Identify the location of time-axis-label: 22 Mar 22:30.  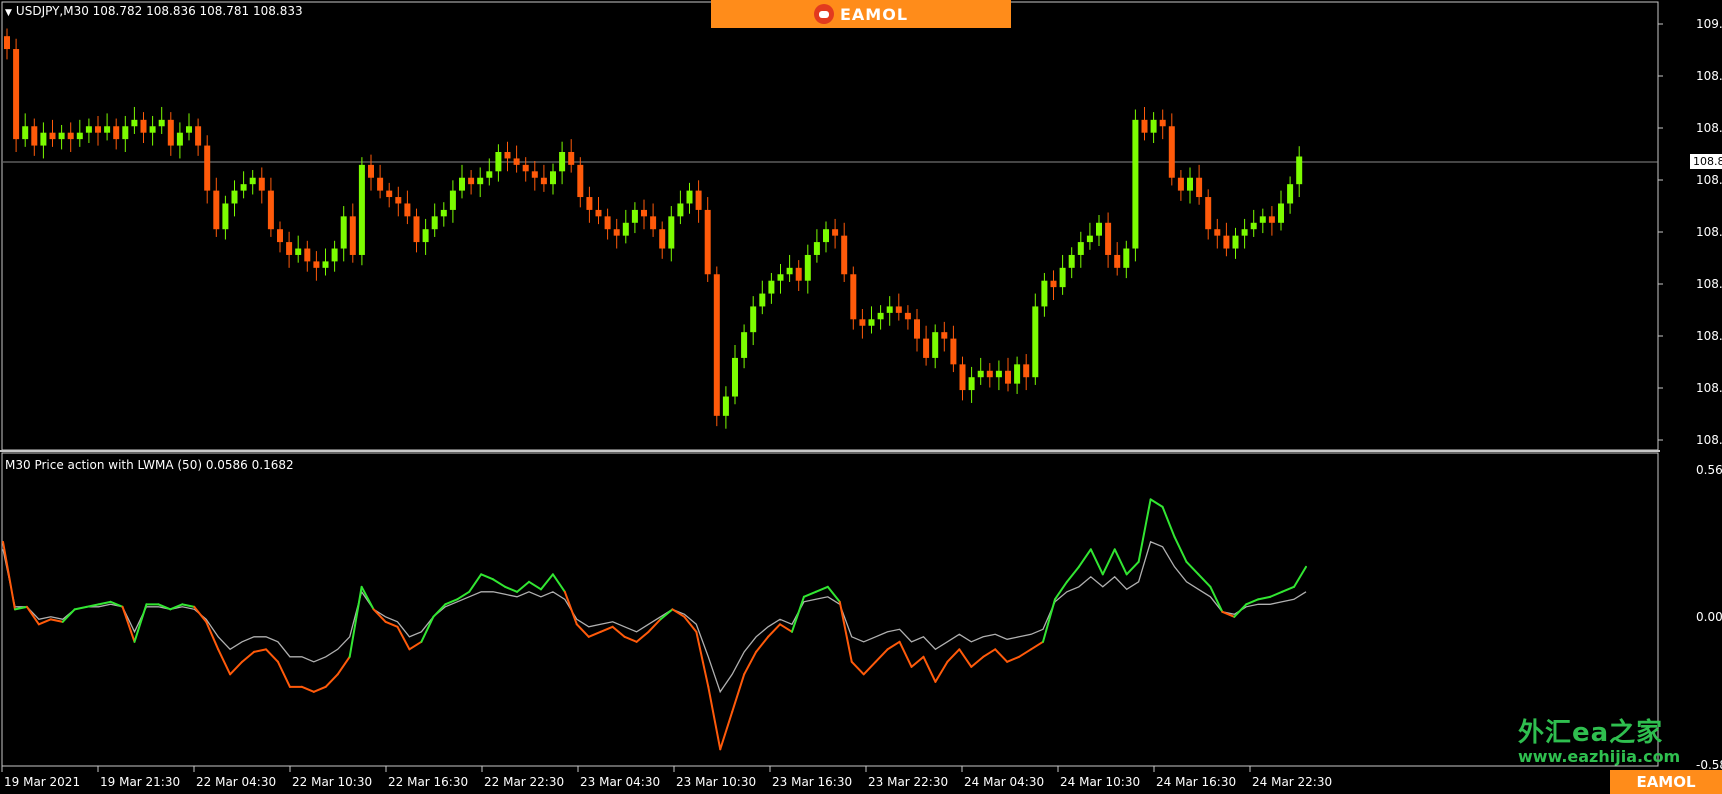
(524, 782).